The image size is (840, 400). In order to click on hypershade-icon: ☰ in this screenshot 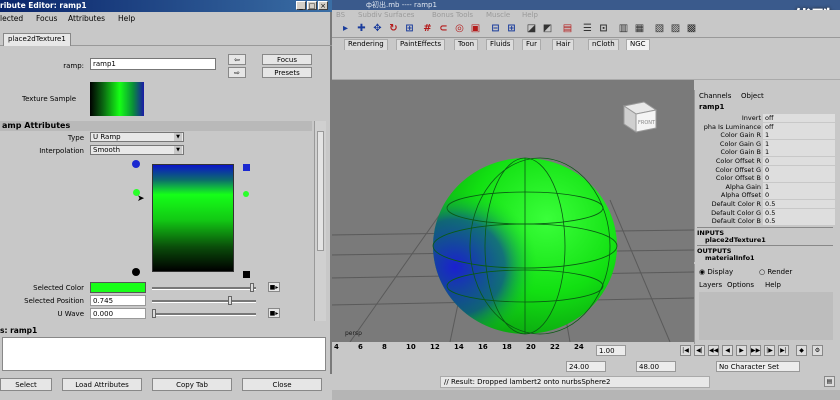, I will do `click(587, 29)`.